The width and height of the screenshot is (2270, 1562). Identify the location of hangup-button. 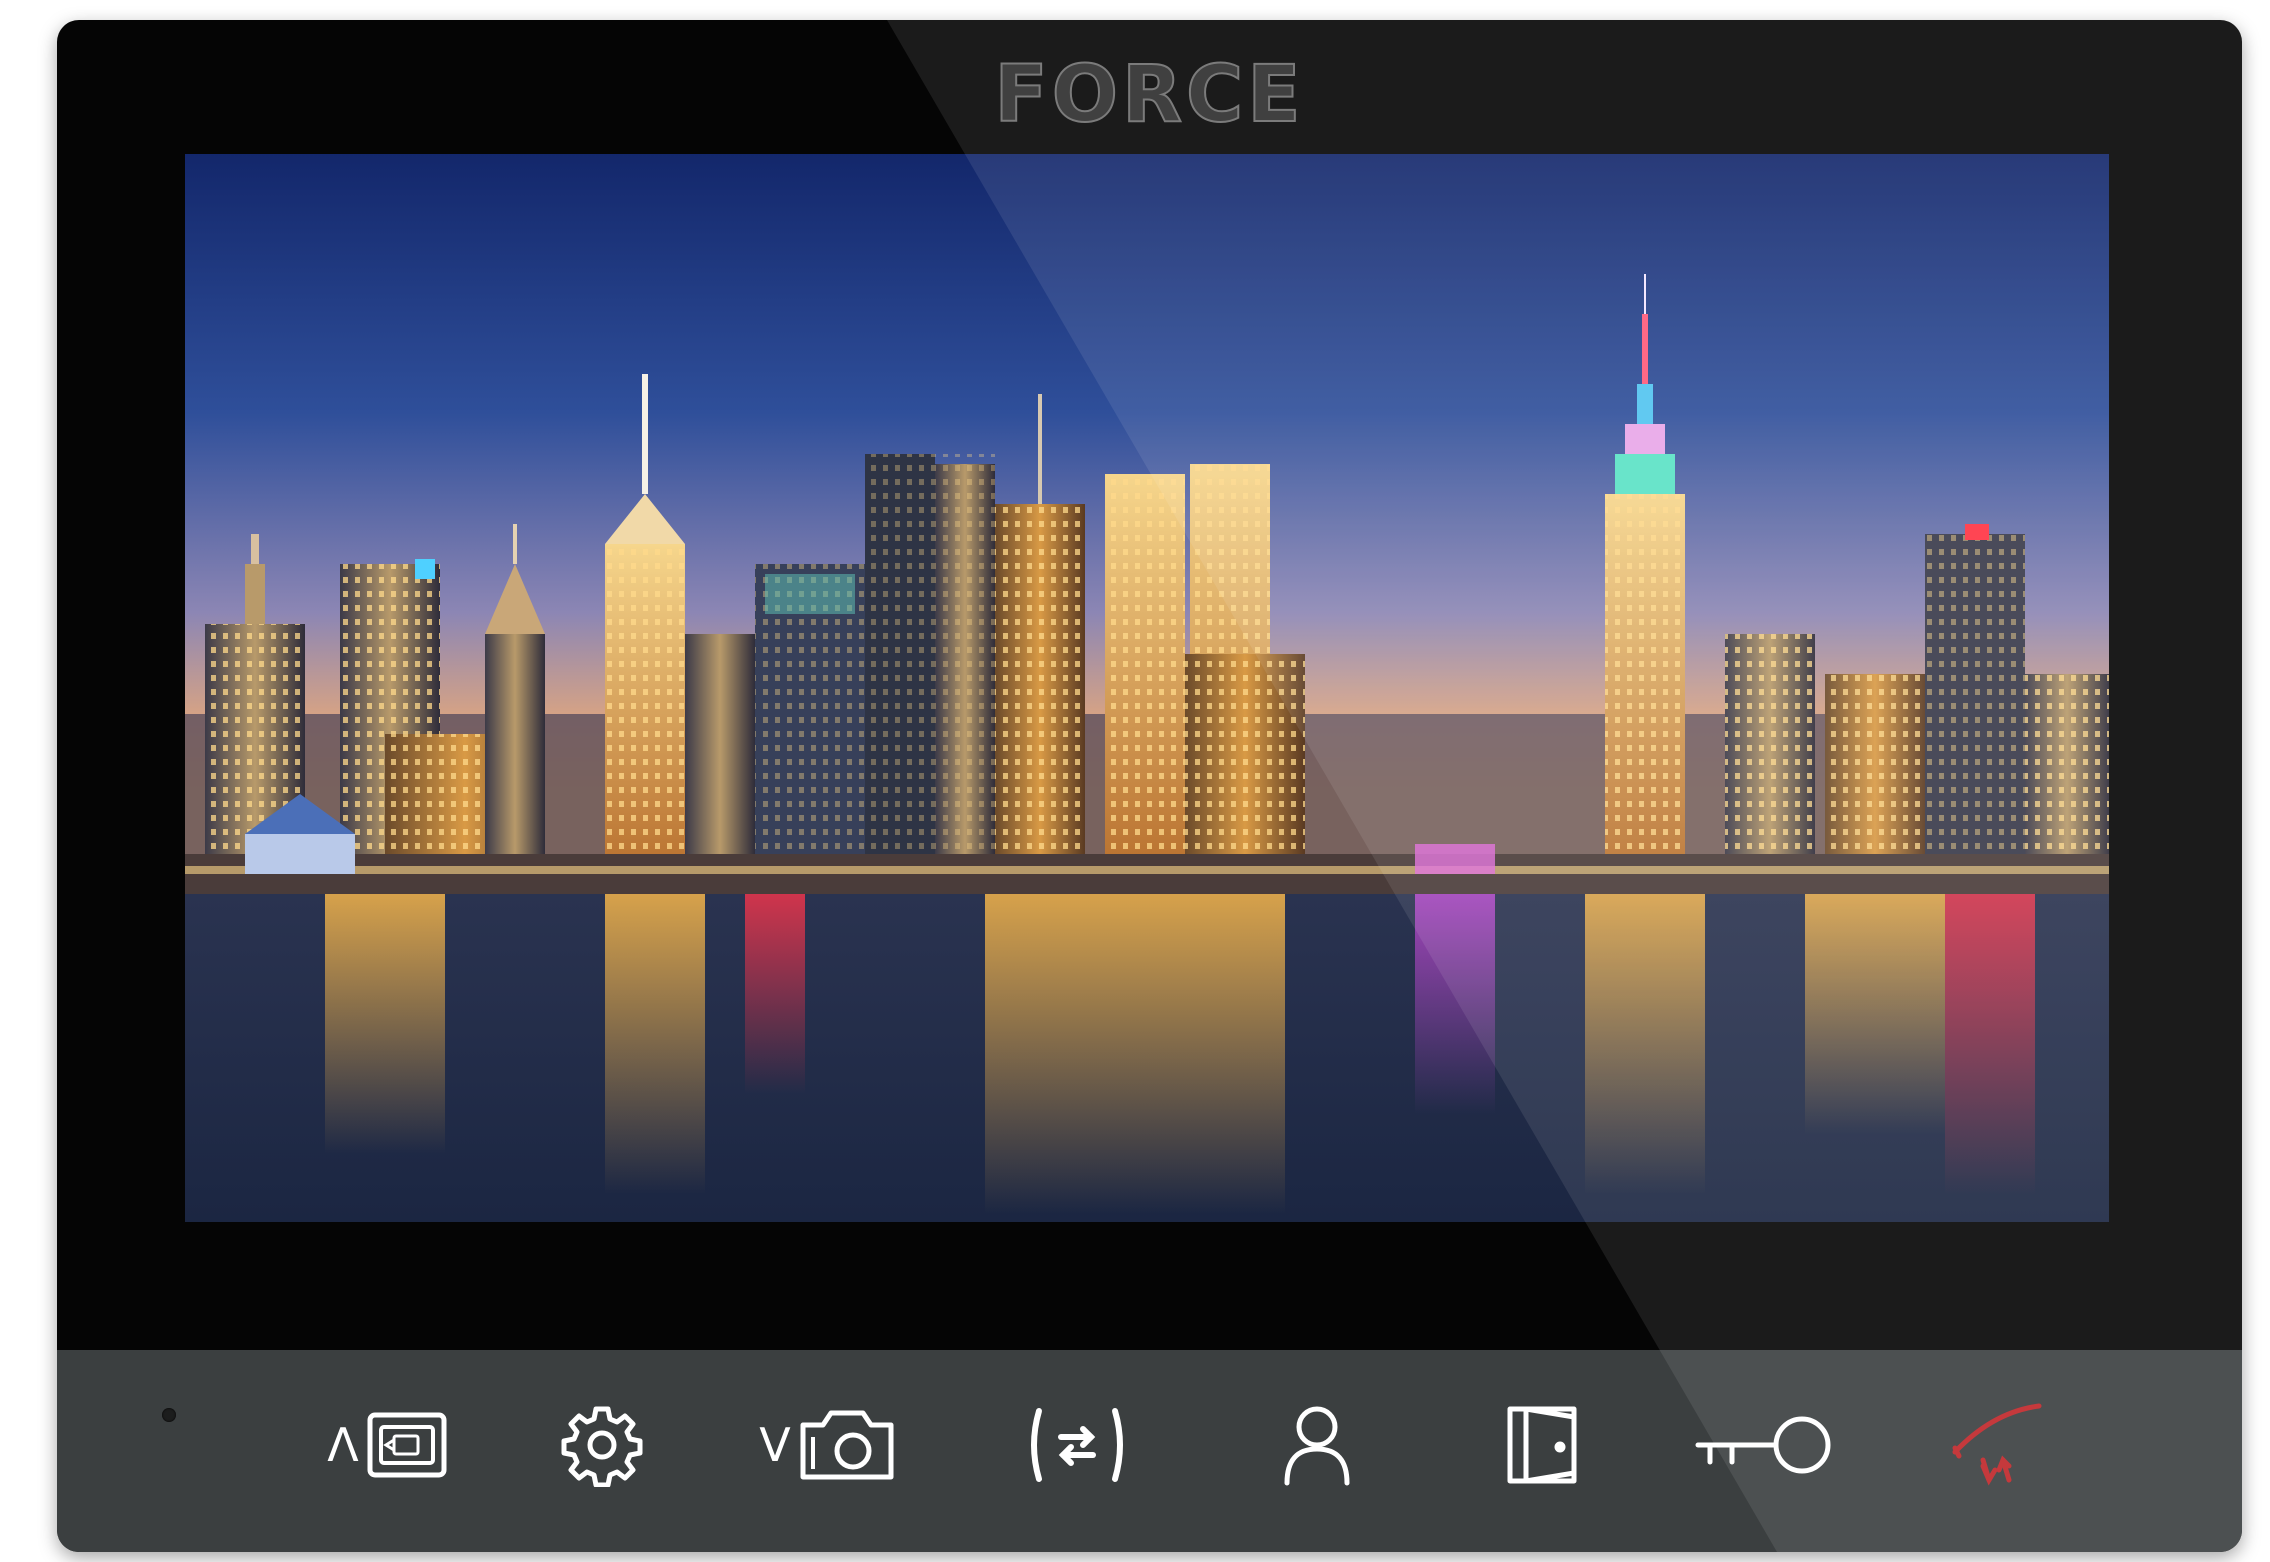
(1997, 1445).